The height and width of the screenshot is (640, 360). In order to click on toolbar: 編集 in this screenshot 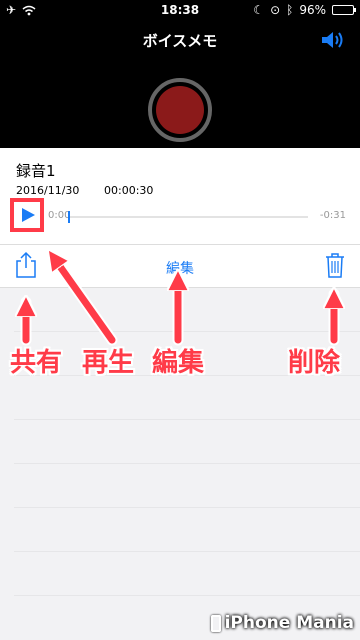, I will do `click(180, 266)`.